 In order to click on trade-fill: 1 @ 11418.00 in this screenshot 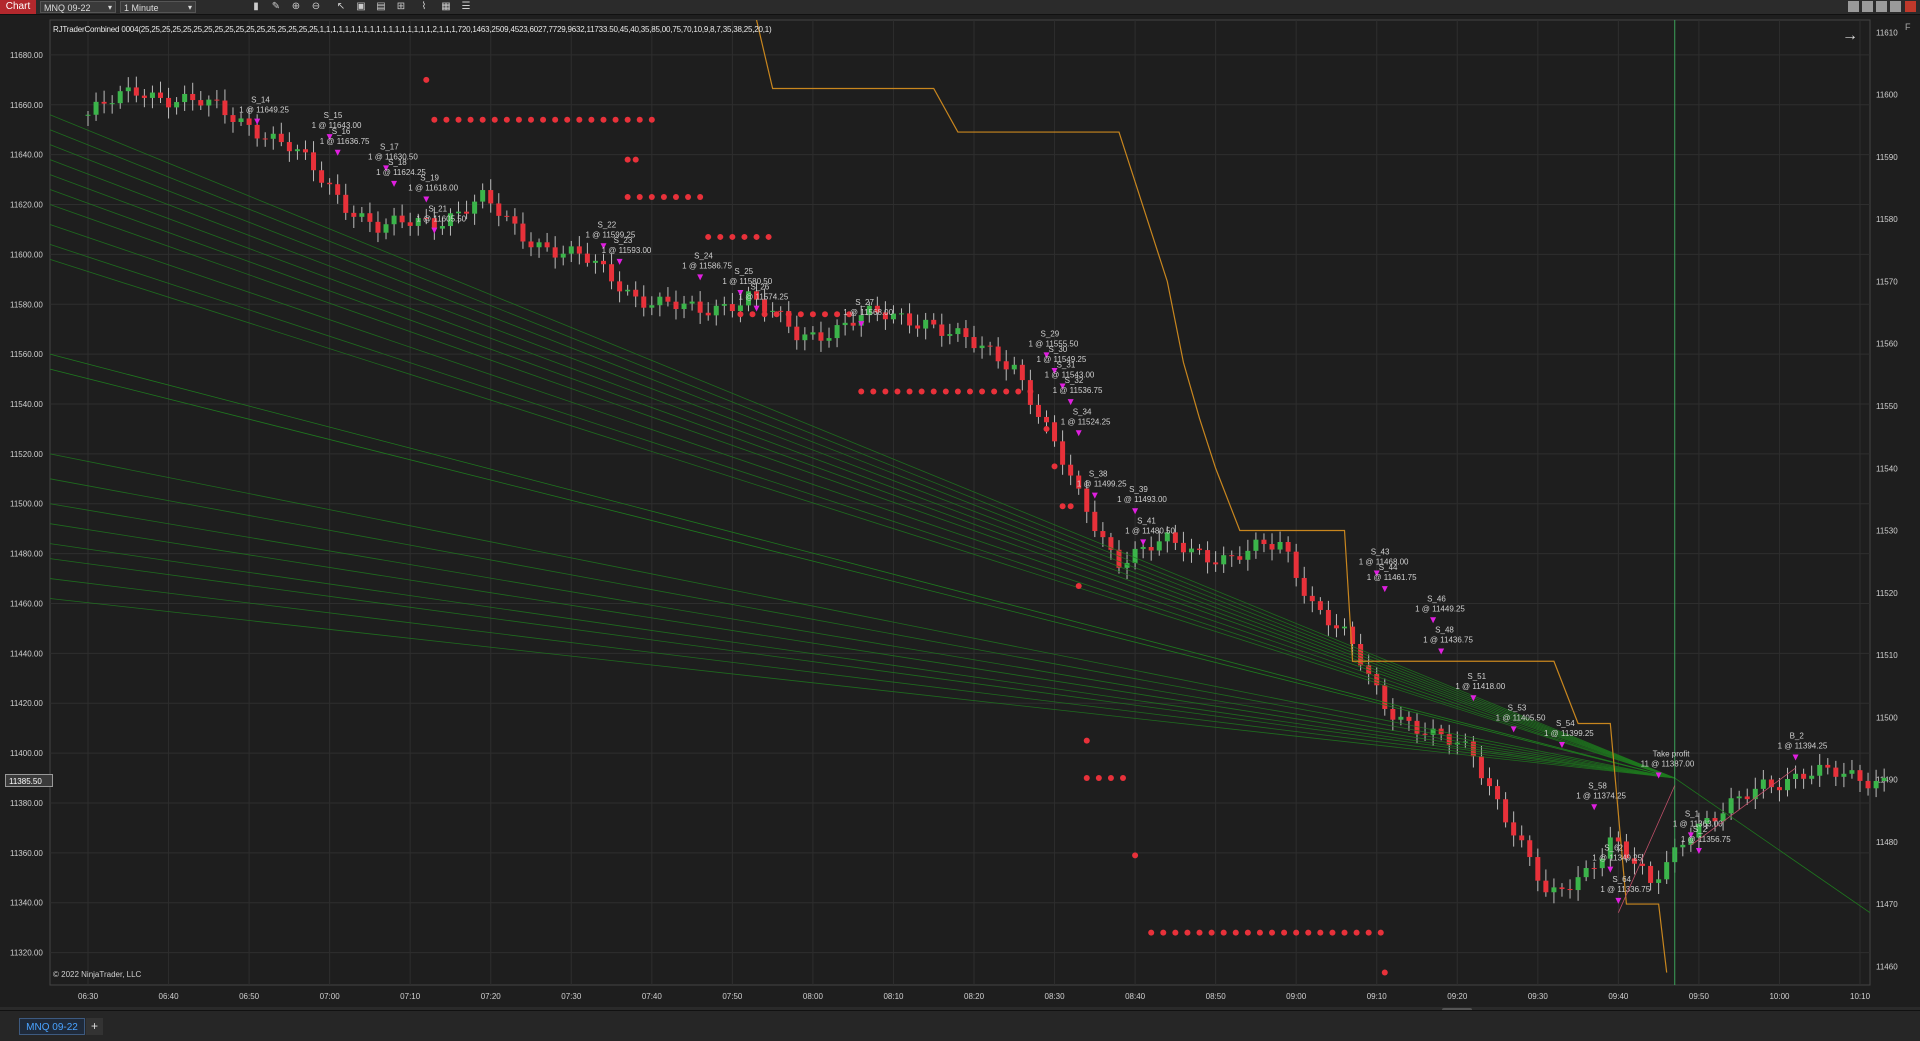, I will do `click(1480, 686)`.